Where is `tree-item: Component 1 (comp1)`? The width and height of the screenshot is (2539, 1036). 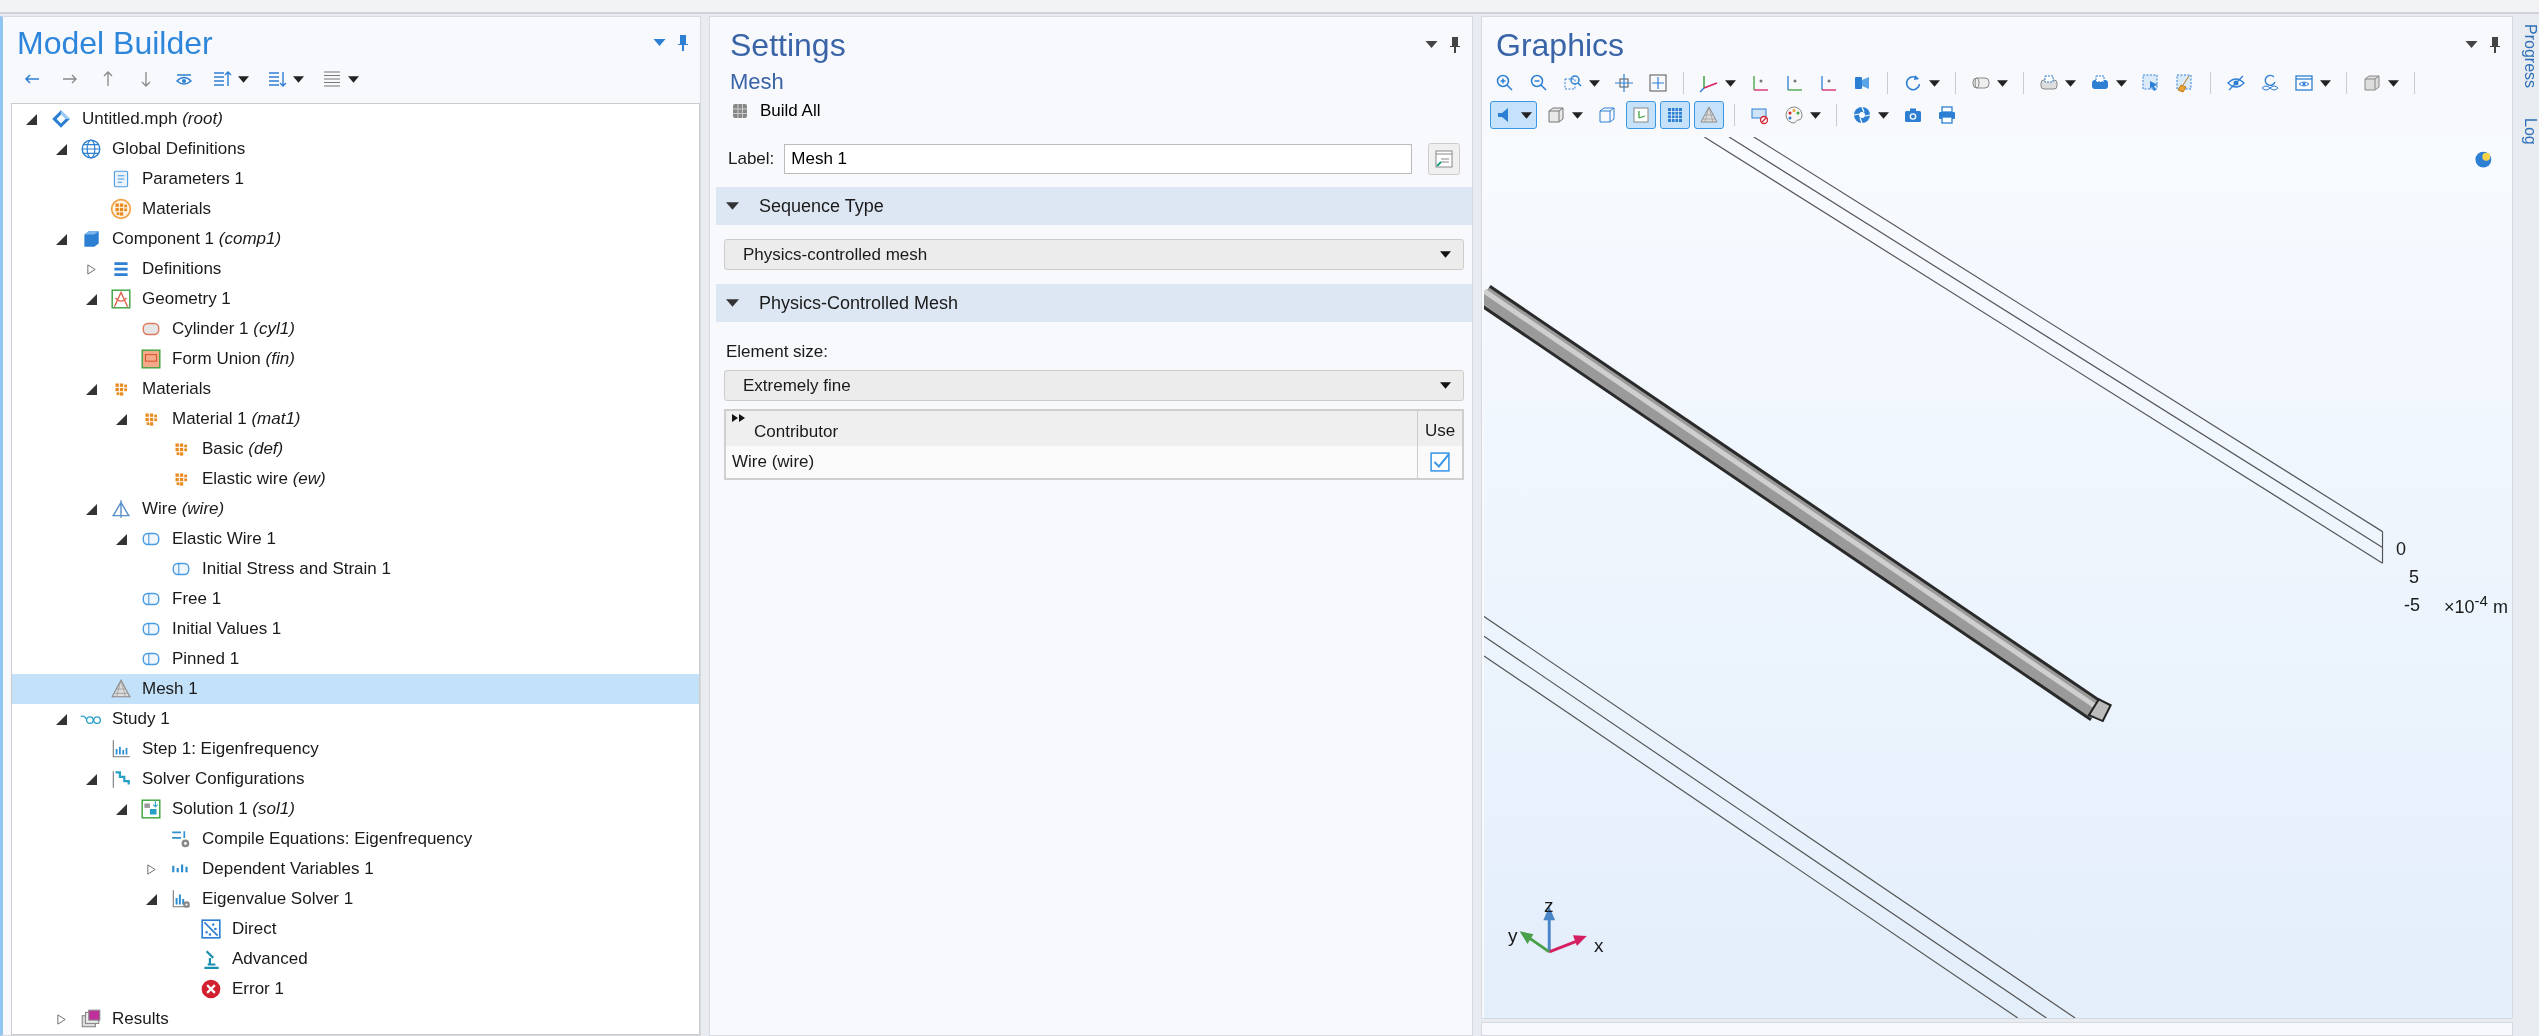
tree-item: Component 1 (comp1) is located at coordinates (355, 239).